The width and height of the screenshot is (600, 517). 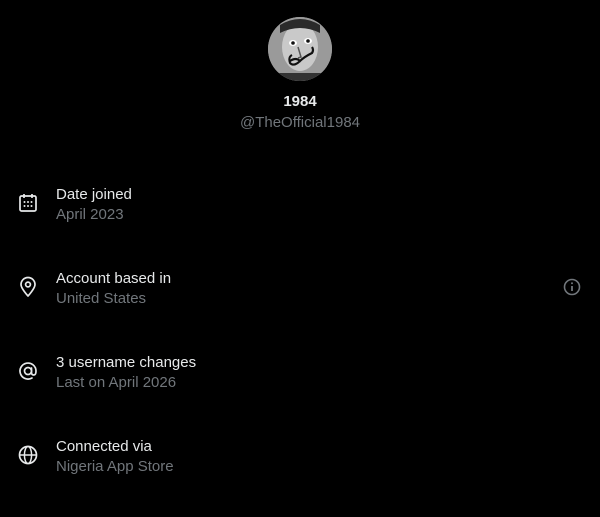 I want to click on avatar, so click(x=300, y=49).